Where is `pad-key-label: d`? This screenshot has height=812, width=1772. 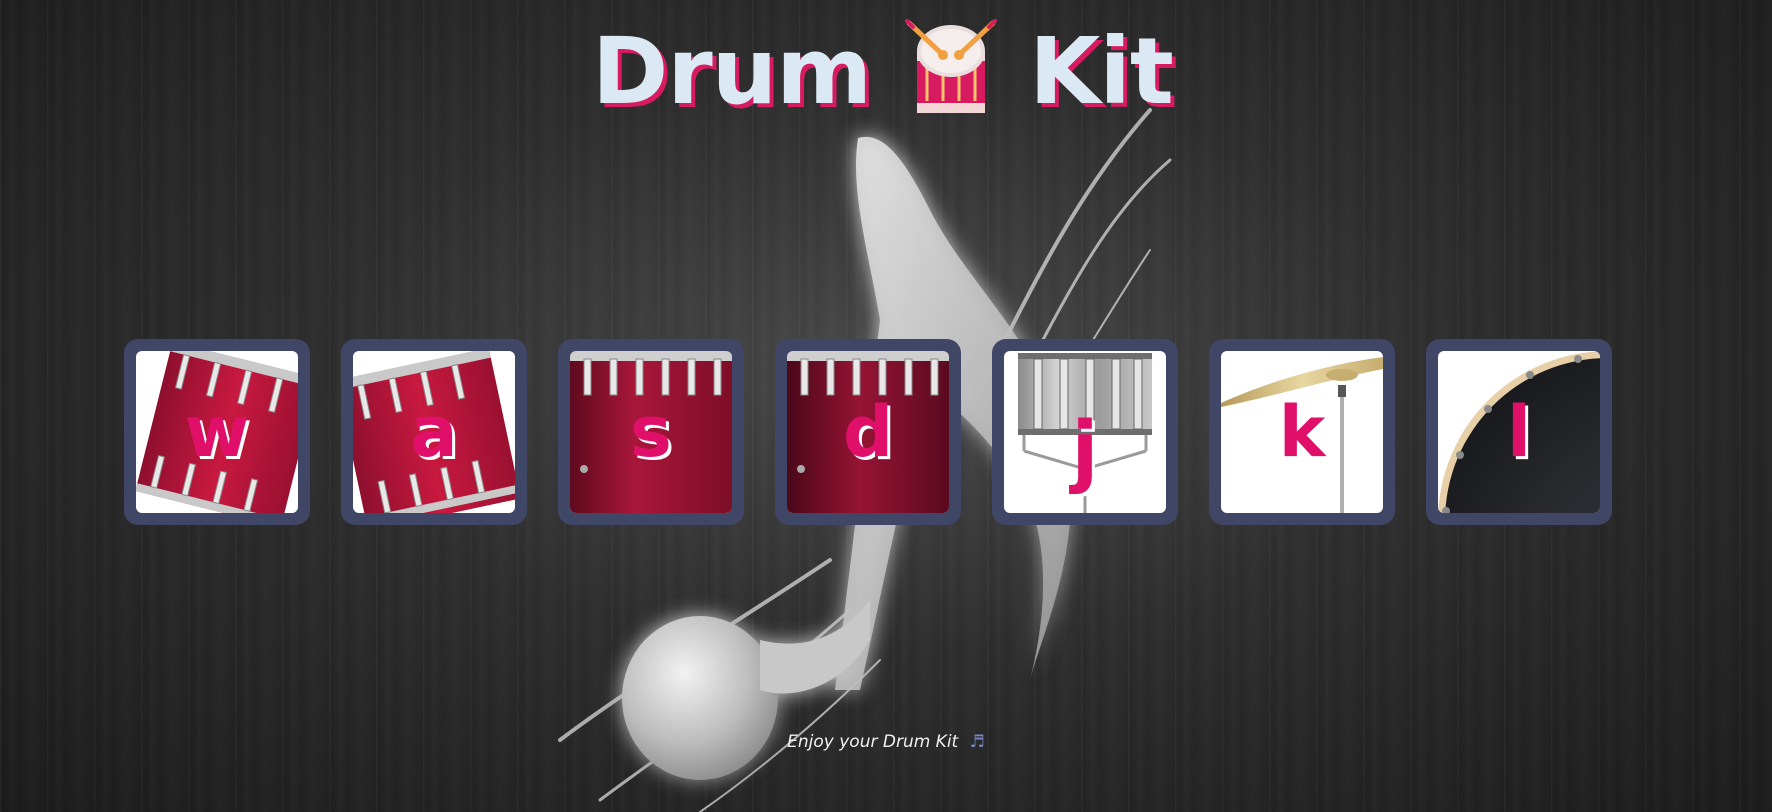 pad-key-label: d is located at coordinates (868, 432).